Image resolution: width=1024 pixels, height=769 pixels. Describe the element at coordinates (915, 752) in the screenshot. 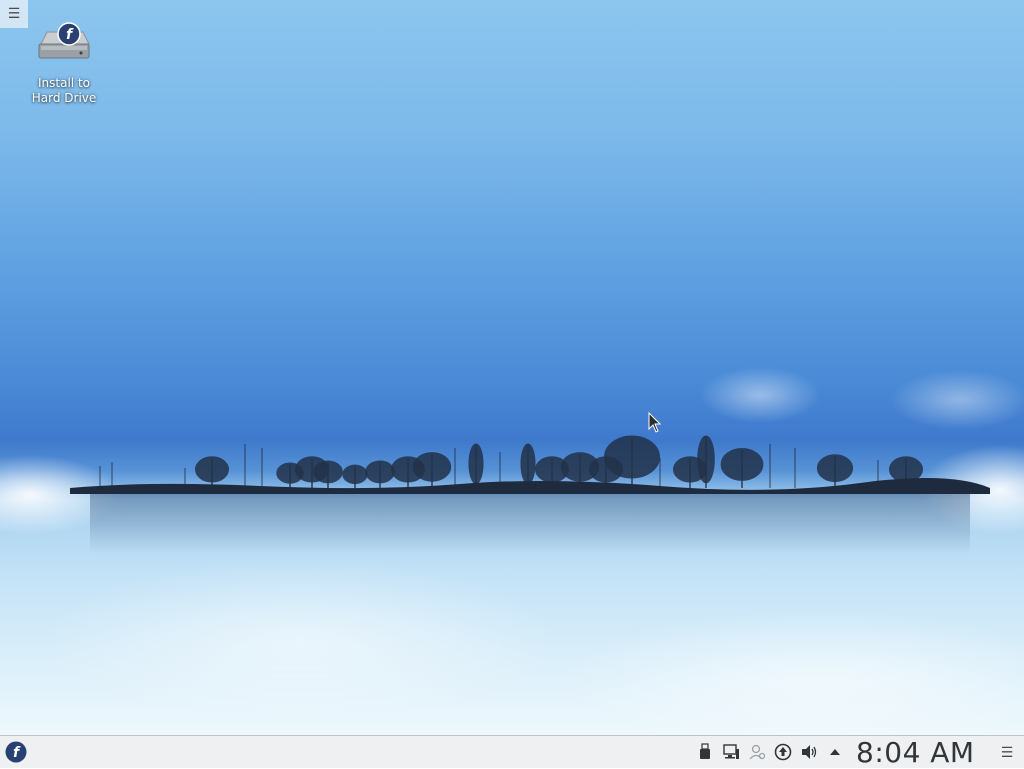

I see `digital-clock: 8:04 AM` at that location.